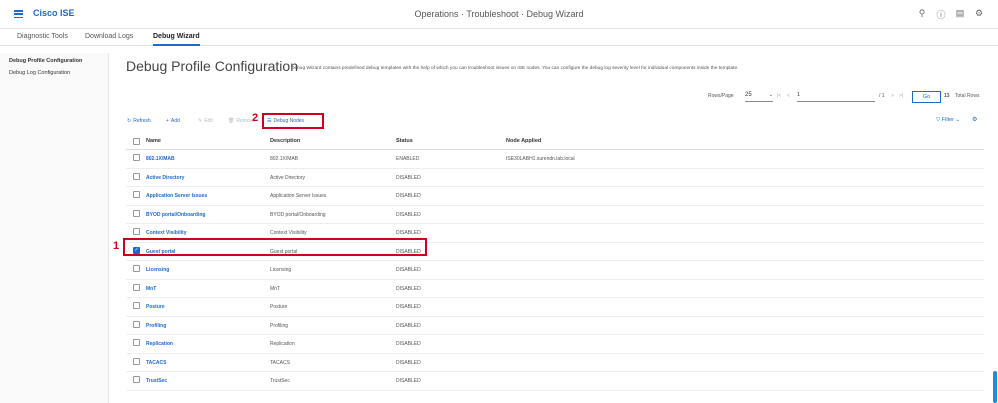 The image size is (998, 403). I want to click on row-description: MnT, so click(275, 288).